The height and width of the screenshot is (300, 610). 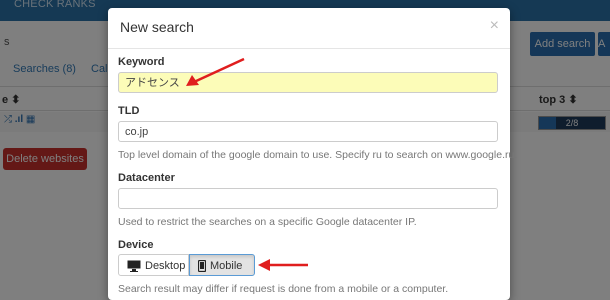 What do you see at coordinates (136, 245) in the screenshot?
I see `device-label: Device` at bounding box center [136, 245].